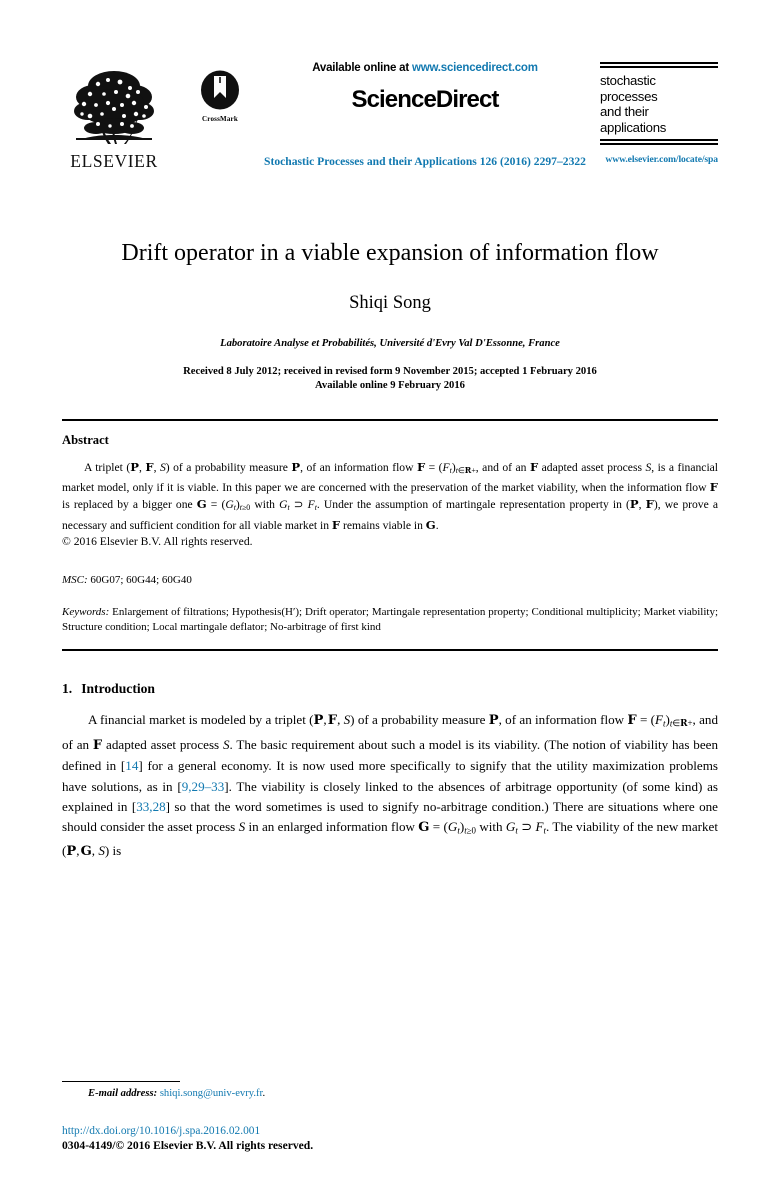 The height and width of the screenshot is (1196, 780). What do you see at coordinates (390, 385) in the screenshot?
I see `available-online-date: Available online 9 February 2016` at bounding box center [390, 385].